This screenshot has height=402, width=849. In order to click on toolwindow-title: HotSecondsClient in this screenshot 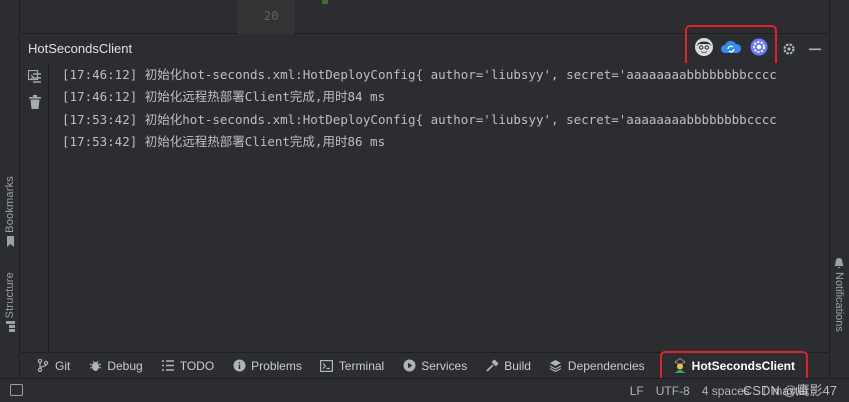, I will do `click(80, 48)`.